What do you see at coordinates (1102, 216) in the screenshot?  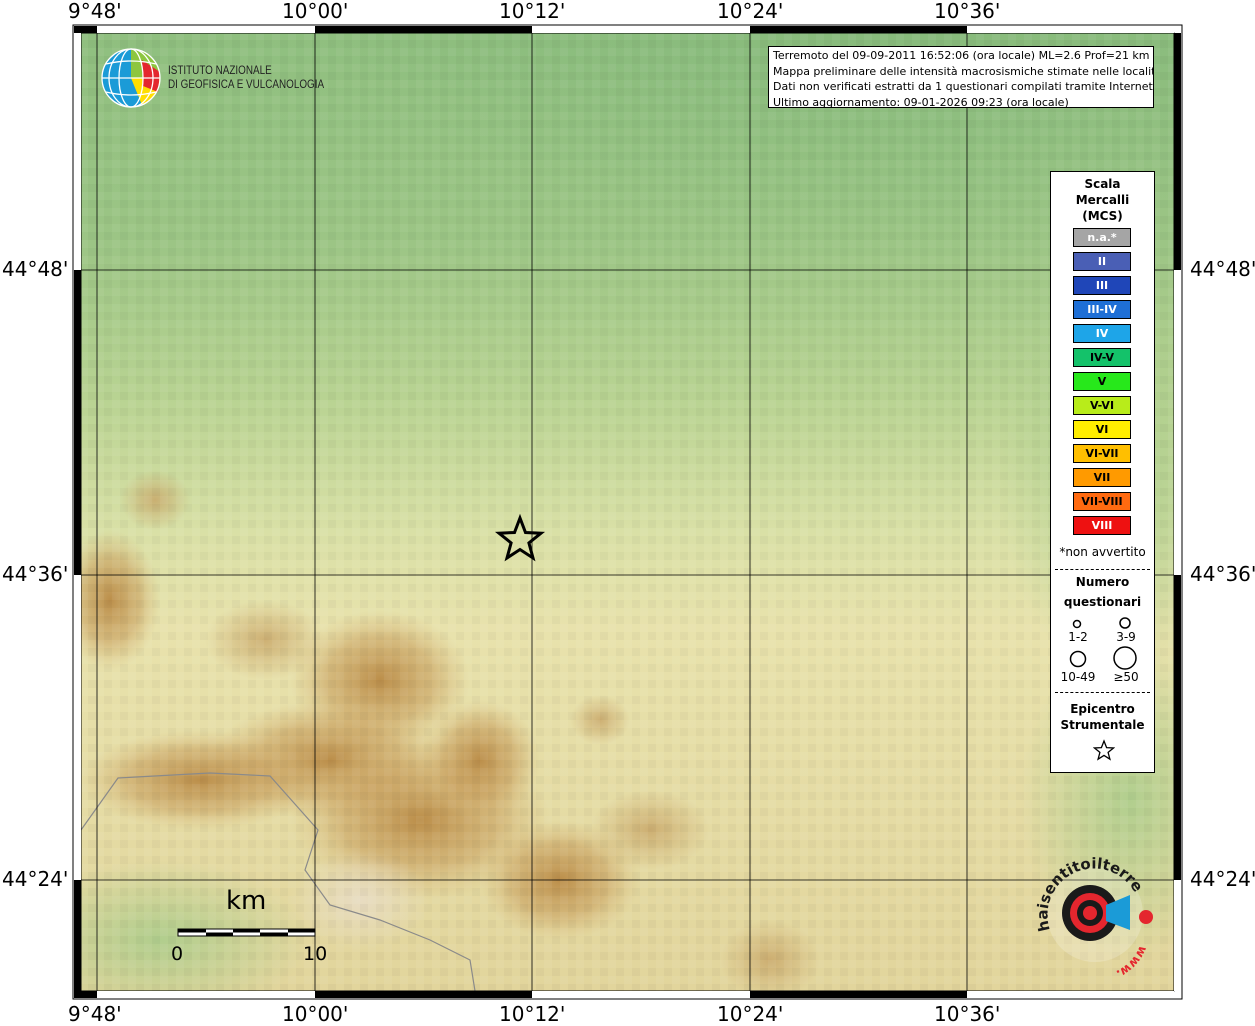 I see `legend-title-3: (MCS)` at bounding box center [1102, 216].